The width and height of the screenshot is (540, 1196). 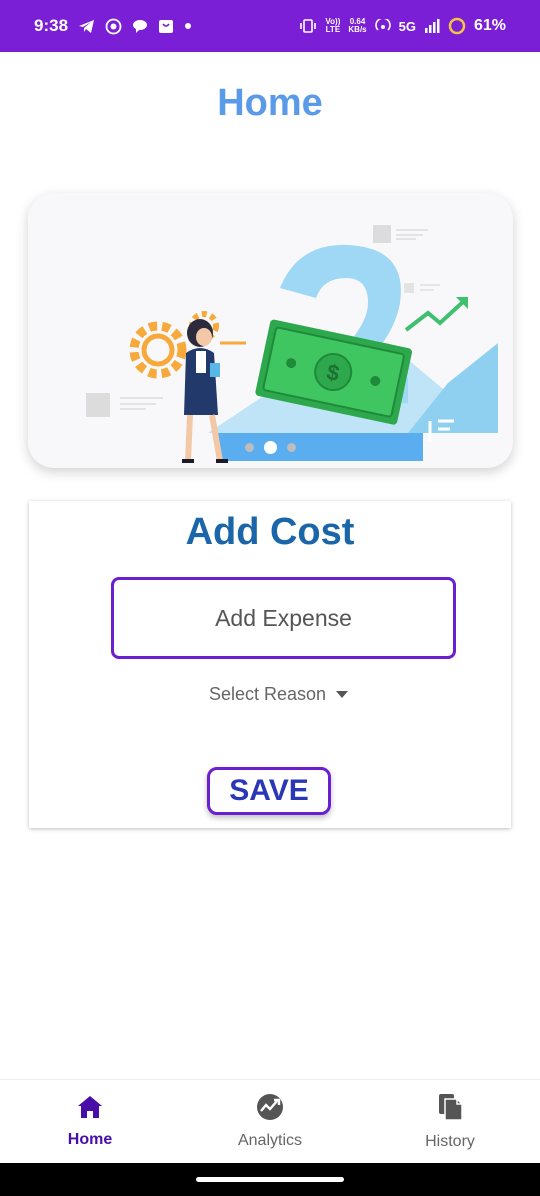 What do you see at coordinates (382, 26) in the screenshot?
I see `hotspot-icon` at bounding box center [382, 26].